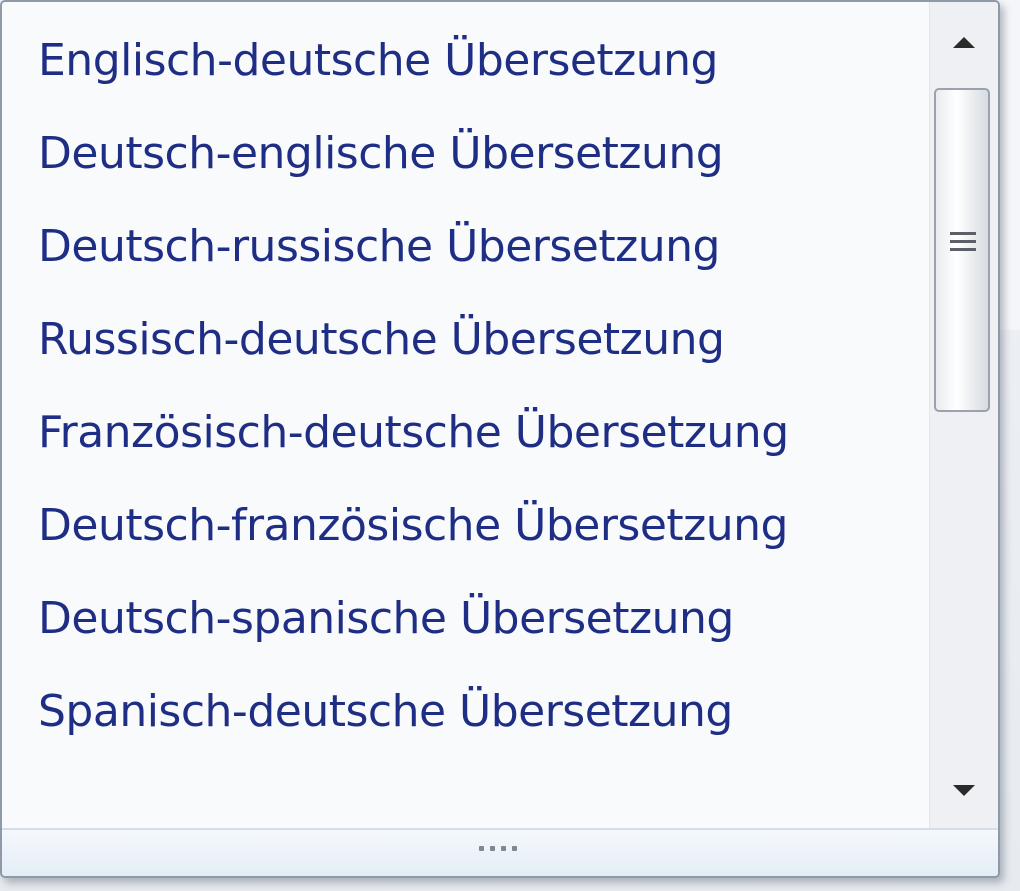 This screenshot has width=1020, height=891. What do you see at coordinates (466, 339) in the screenshot?
I see `list-item-russian-german: Russisch-deutsche Übersetzung` at bounding box center [466, 339].